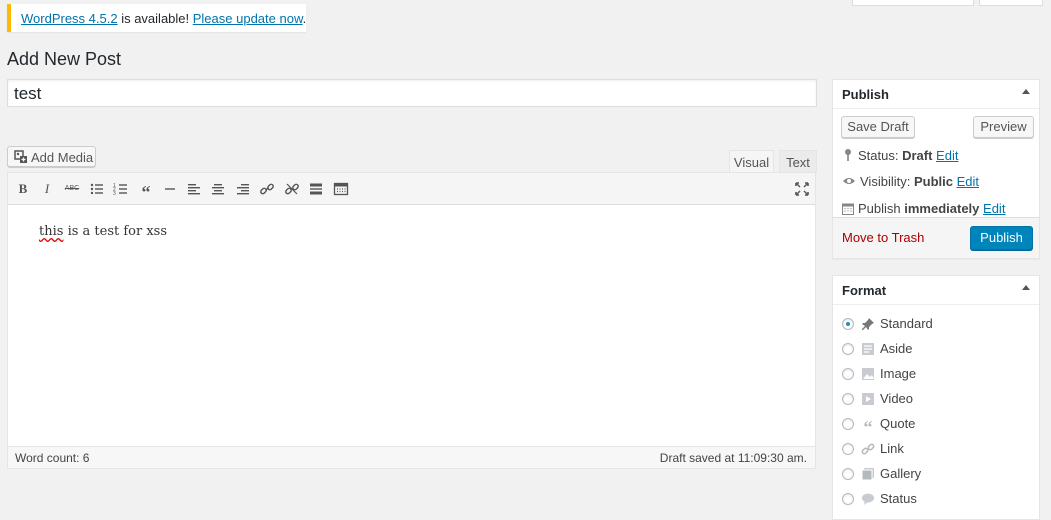 The width and height of the screenshot is (1051, 520). What do you see at coordinates (883, 237) in the screenshot?
I see `move-to-trash-link: Move to Trash` at bounding box center [883, 237].